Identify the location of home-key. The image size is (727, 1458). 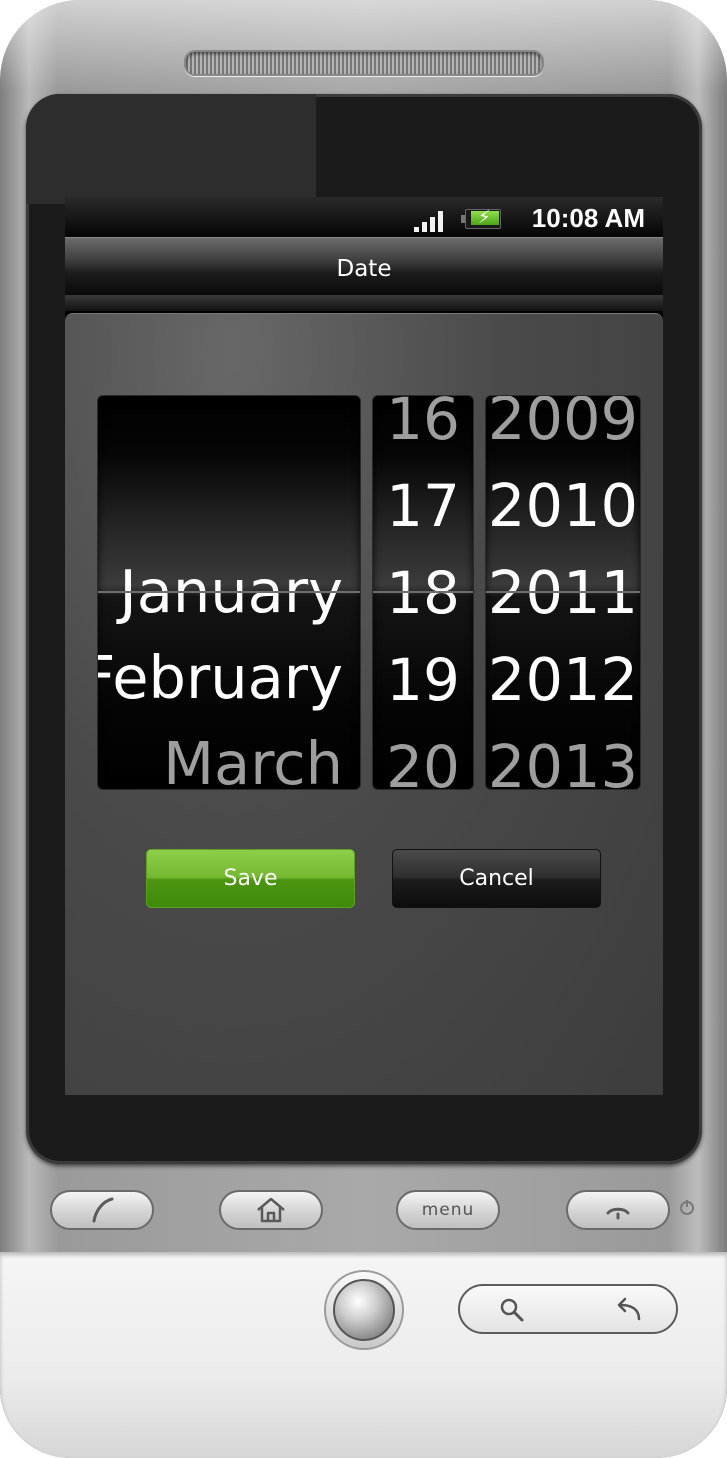
(271, 1210).